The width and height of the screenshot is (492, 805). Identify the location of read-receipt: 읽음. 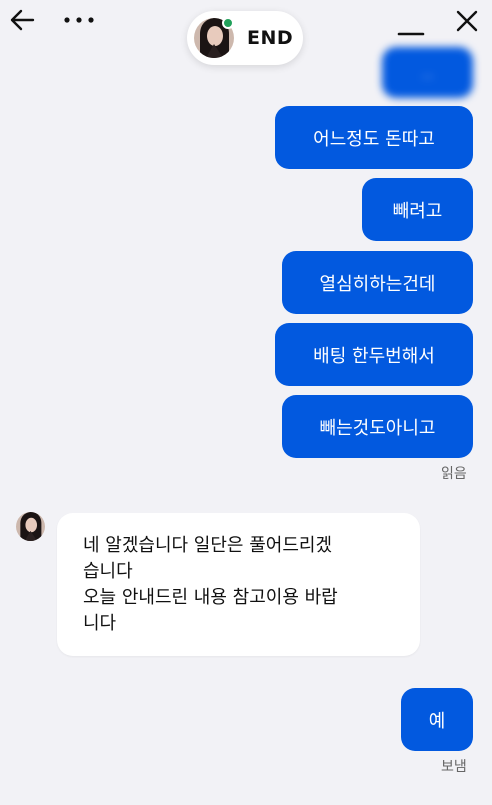
(454, 474).